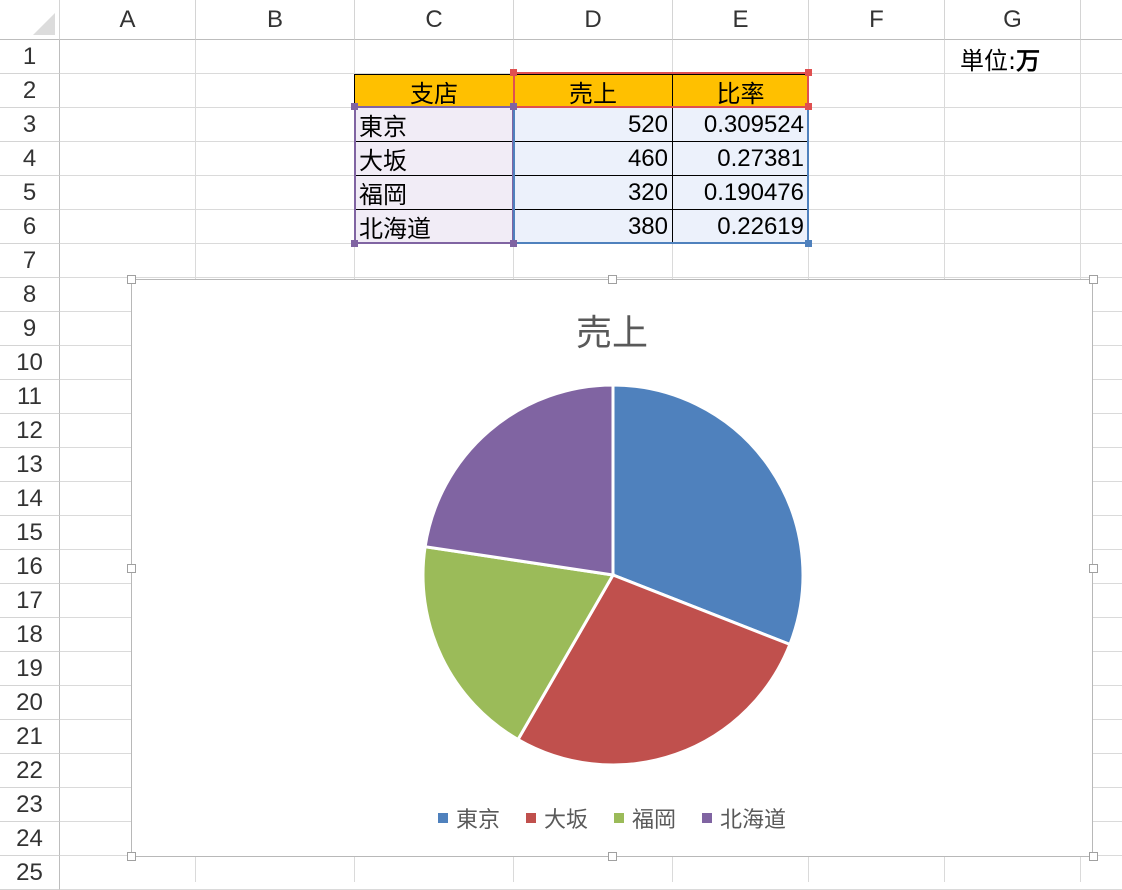 This screenshot has height=890, width=1122. Describe the element at coordinates (30, 363) in the screenshot. I see `row-header-10: 10` at that location.